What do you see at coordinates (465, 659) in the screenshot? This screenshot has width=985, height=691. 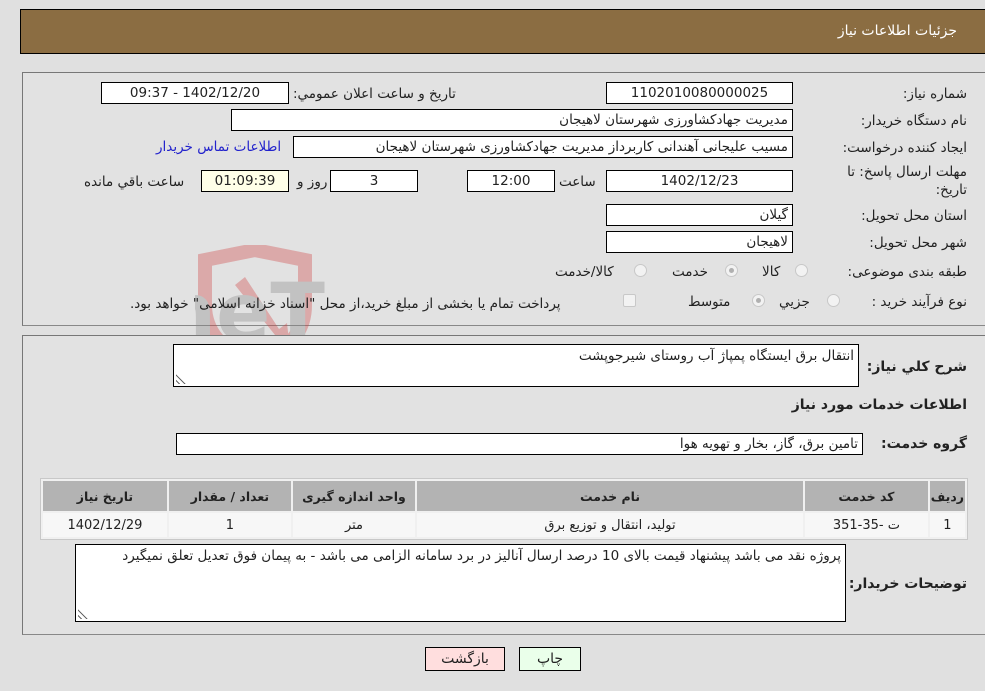 I see `back-button: بازگشت` at bounding box center [465, 659].